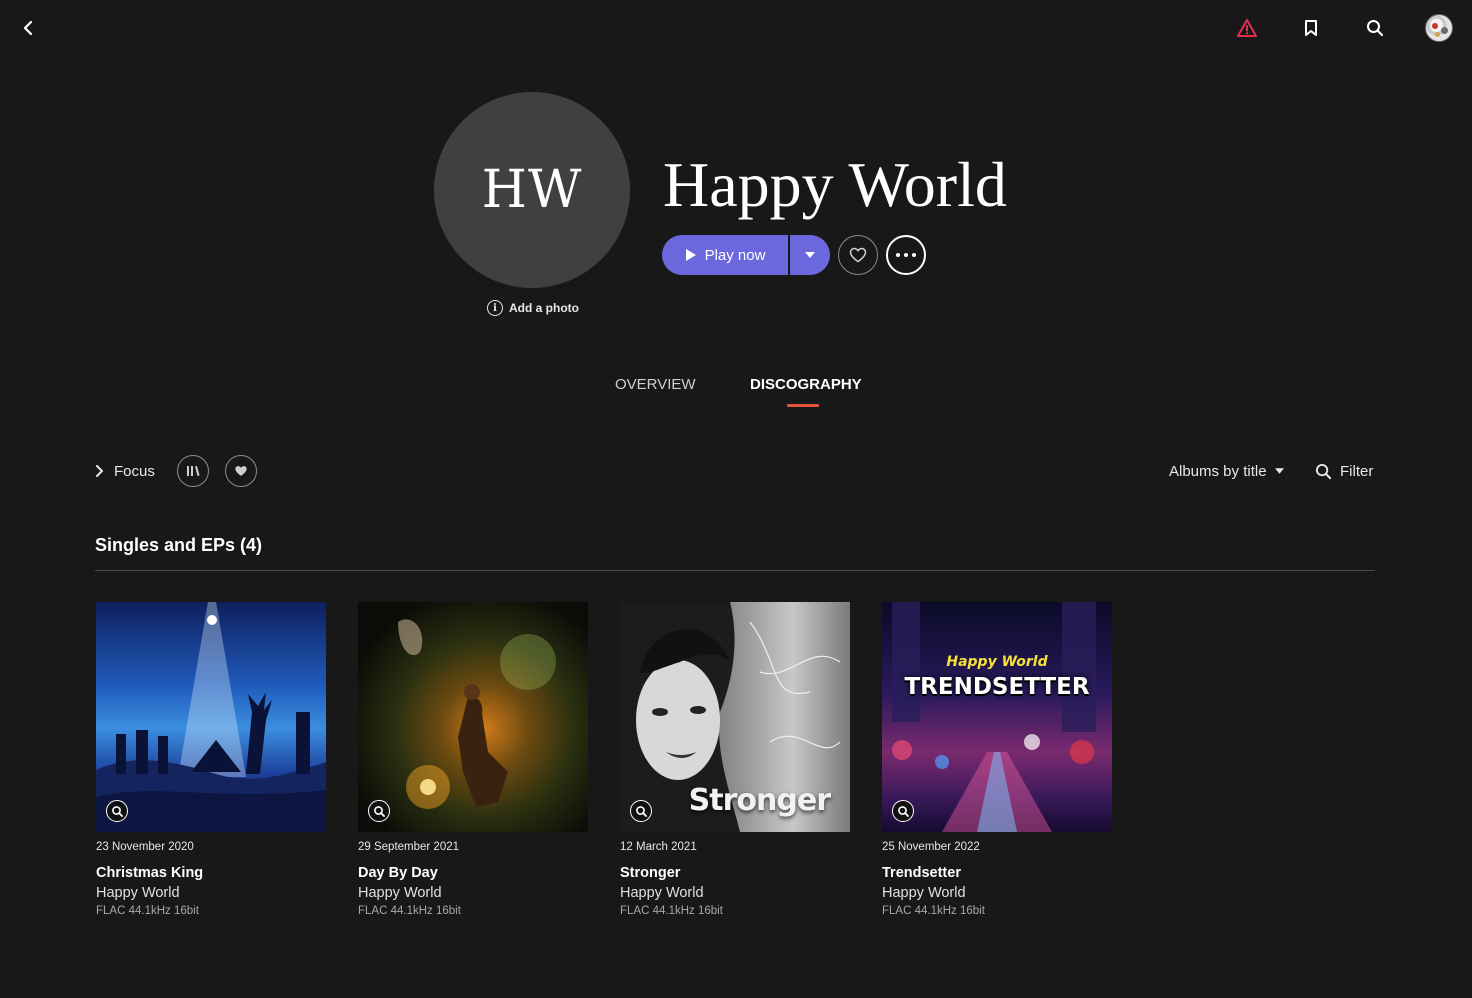  What do you see at coordinates (735, 874) in the screenshot?
I see `album-title: Stronger` at bounding box center [735, 874].